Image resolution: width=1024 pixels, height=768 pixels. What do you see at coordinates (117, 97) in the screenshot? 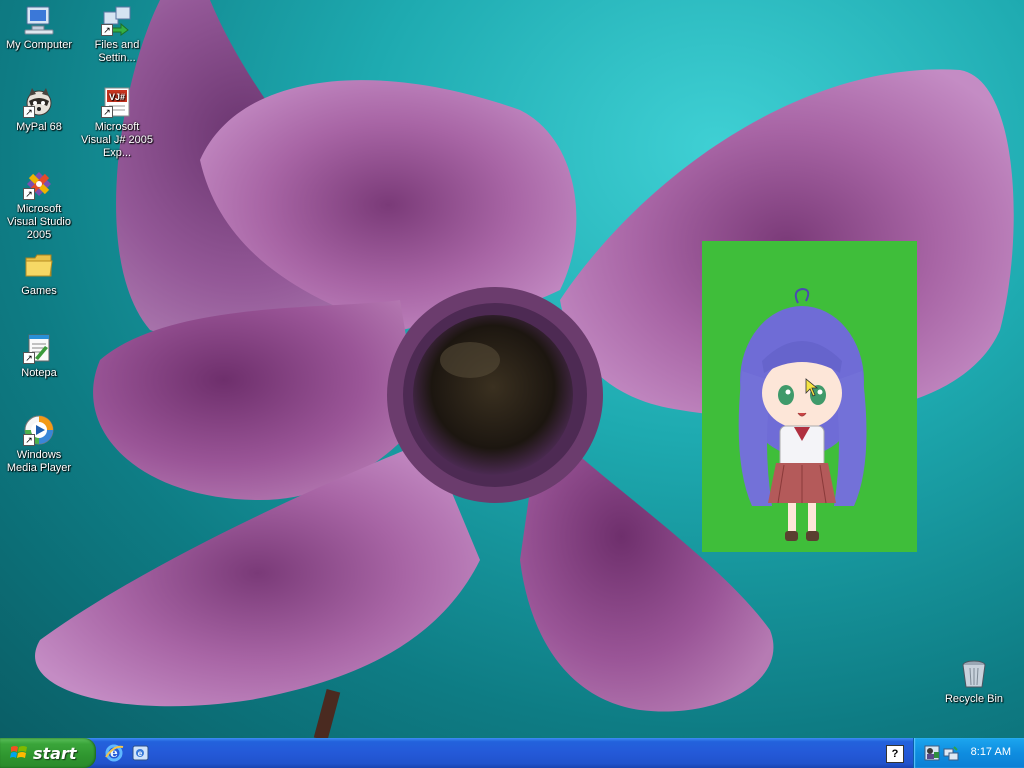
I see `svg-text: VJ#` at bounding box center [117, 97].